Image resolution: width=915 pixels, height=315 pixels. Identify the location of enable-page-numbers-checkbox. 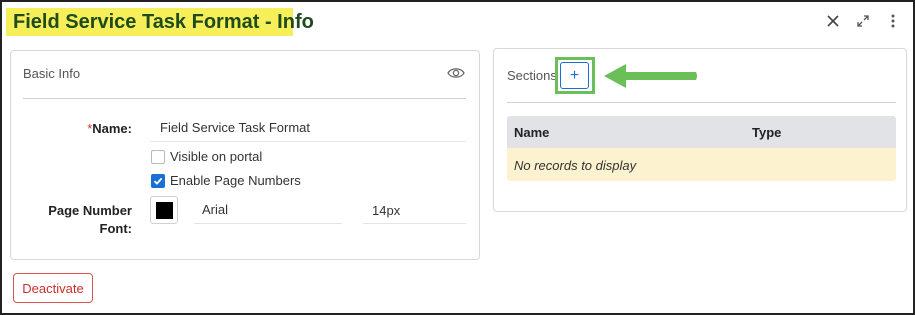
(158, 181).